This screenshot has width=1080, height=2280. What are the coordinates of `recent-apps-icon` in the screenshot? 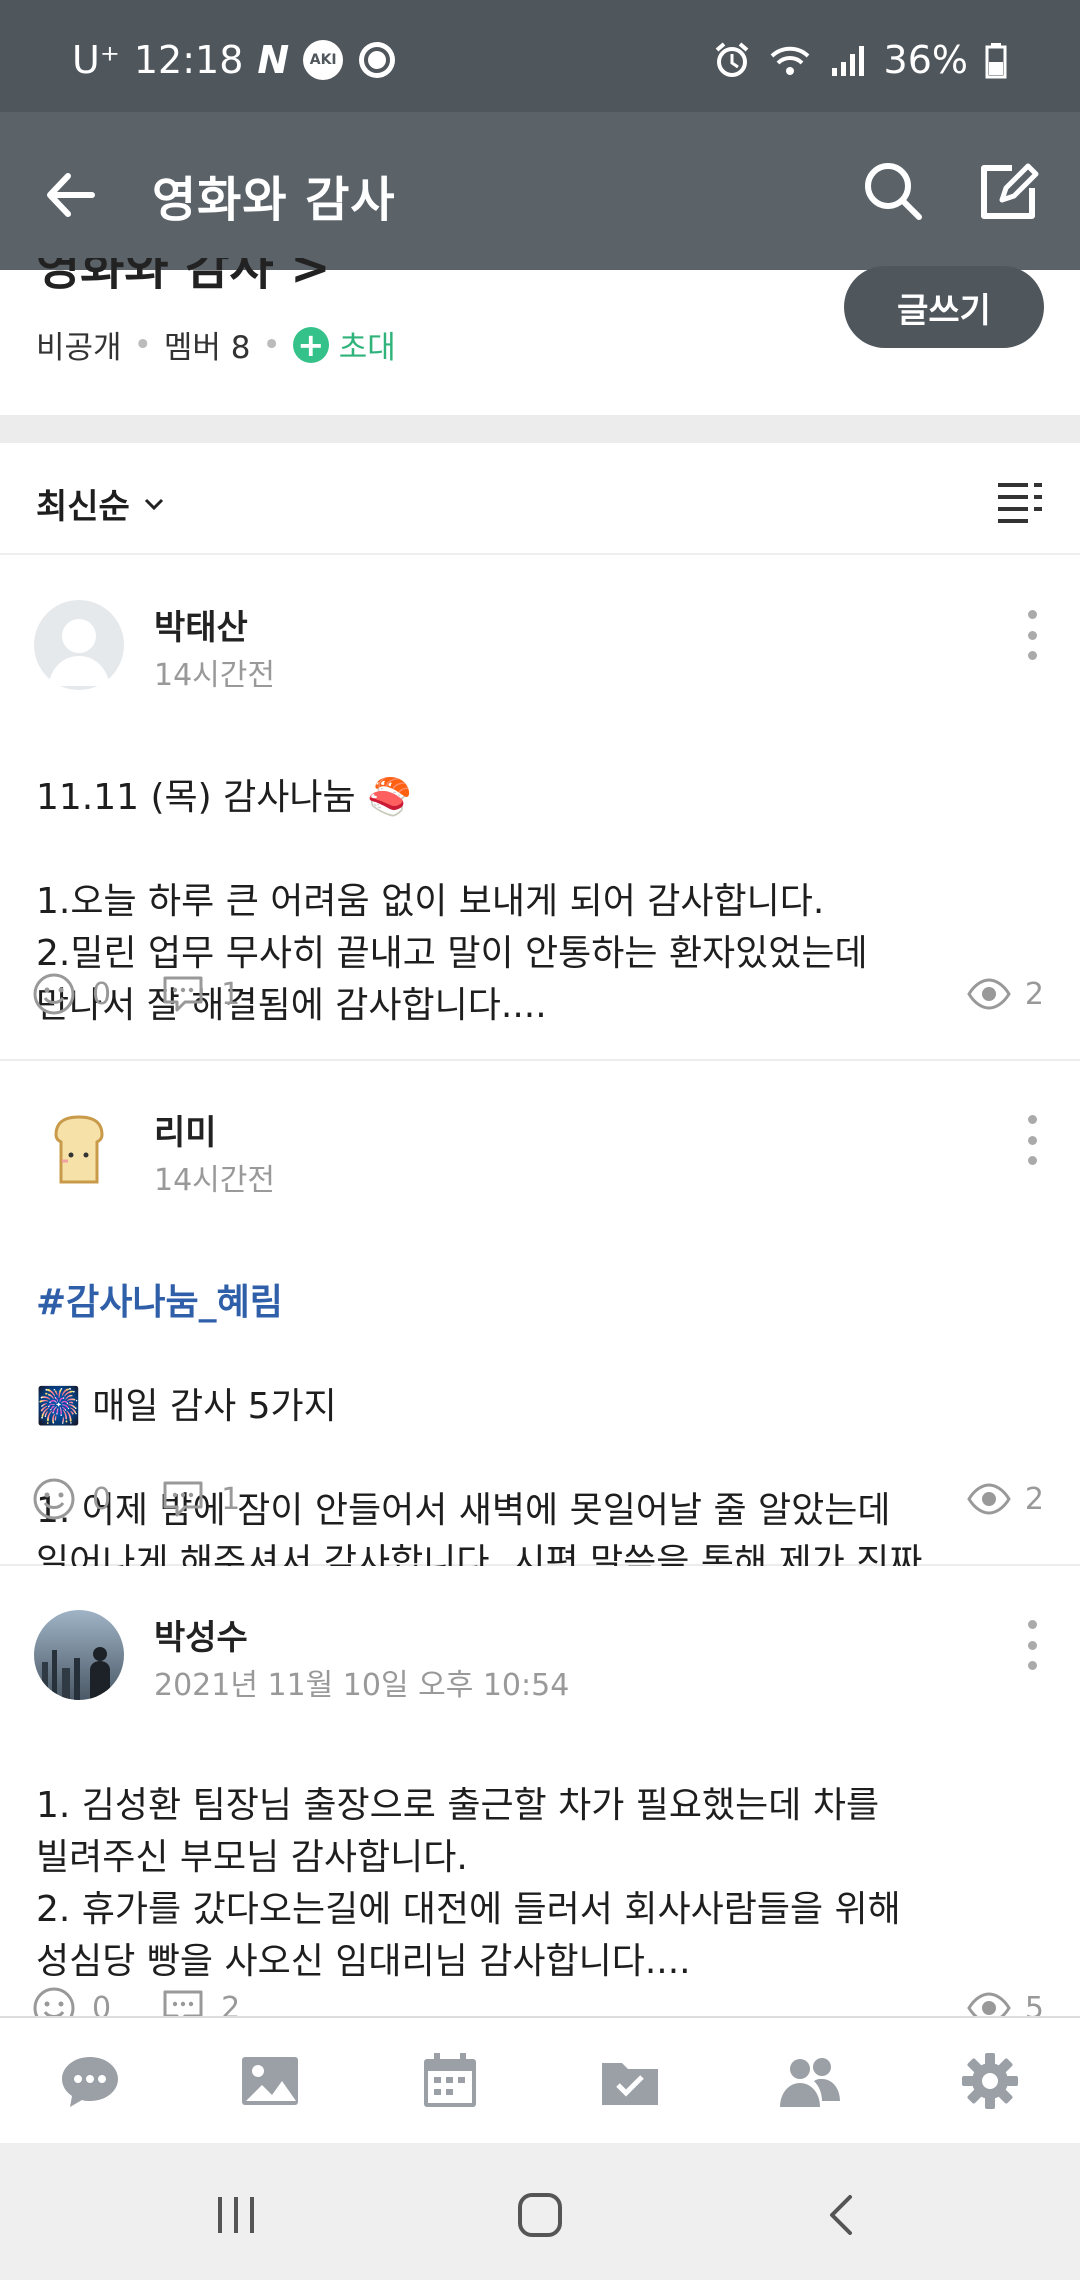 It's located at (236, 2215).